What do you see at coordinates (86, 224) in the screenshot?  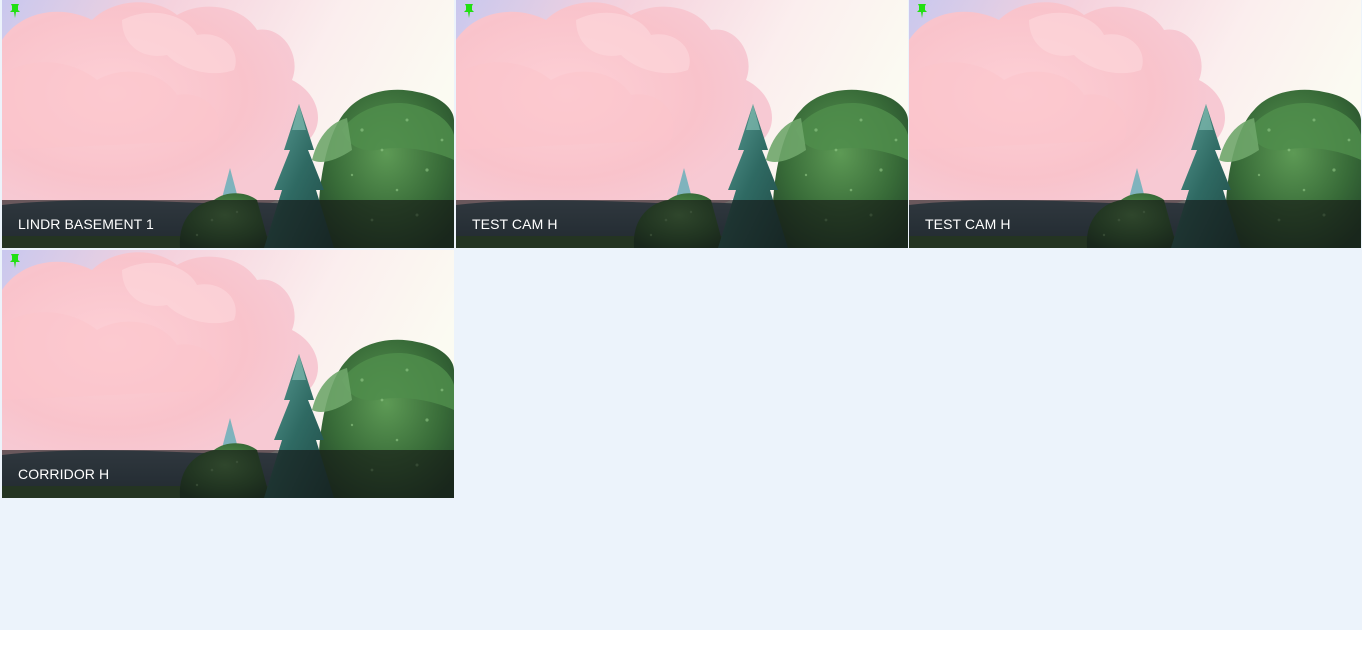 I see `camera-name: LINDR BASEMENT 1` at bounding box center [86, 224].